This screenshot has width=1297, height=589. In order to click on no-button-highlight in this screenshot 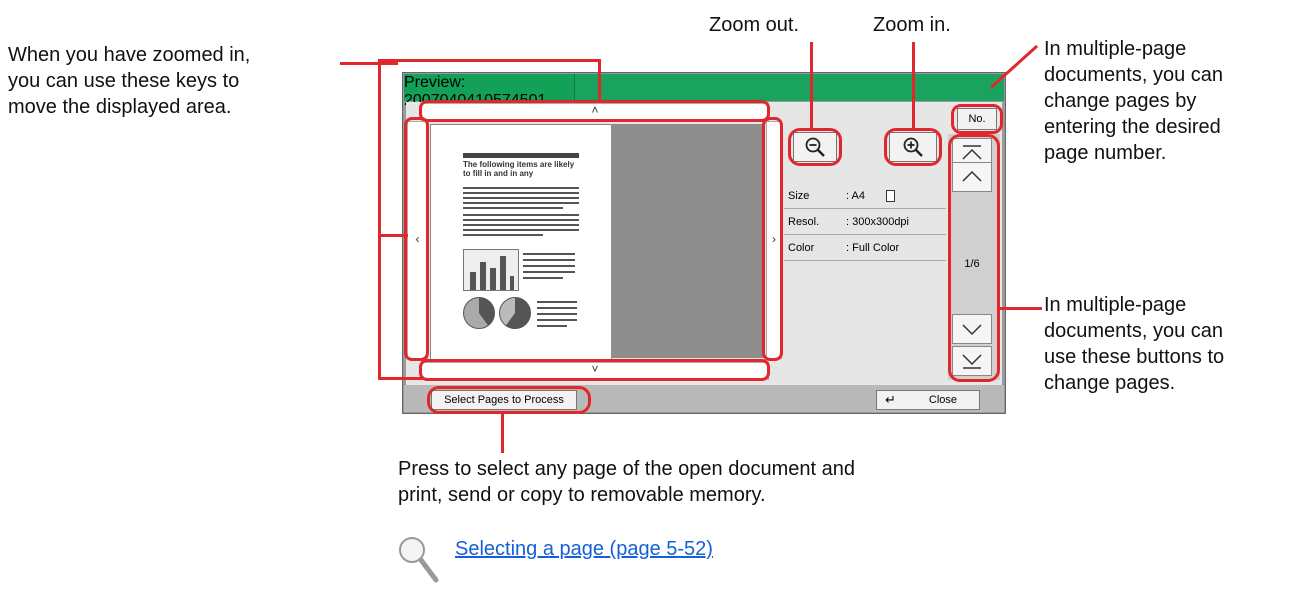, I will do `click(977, 119)`.